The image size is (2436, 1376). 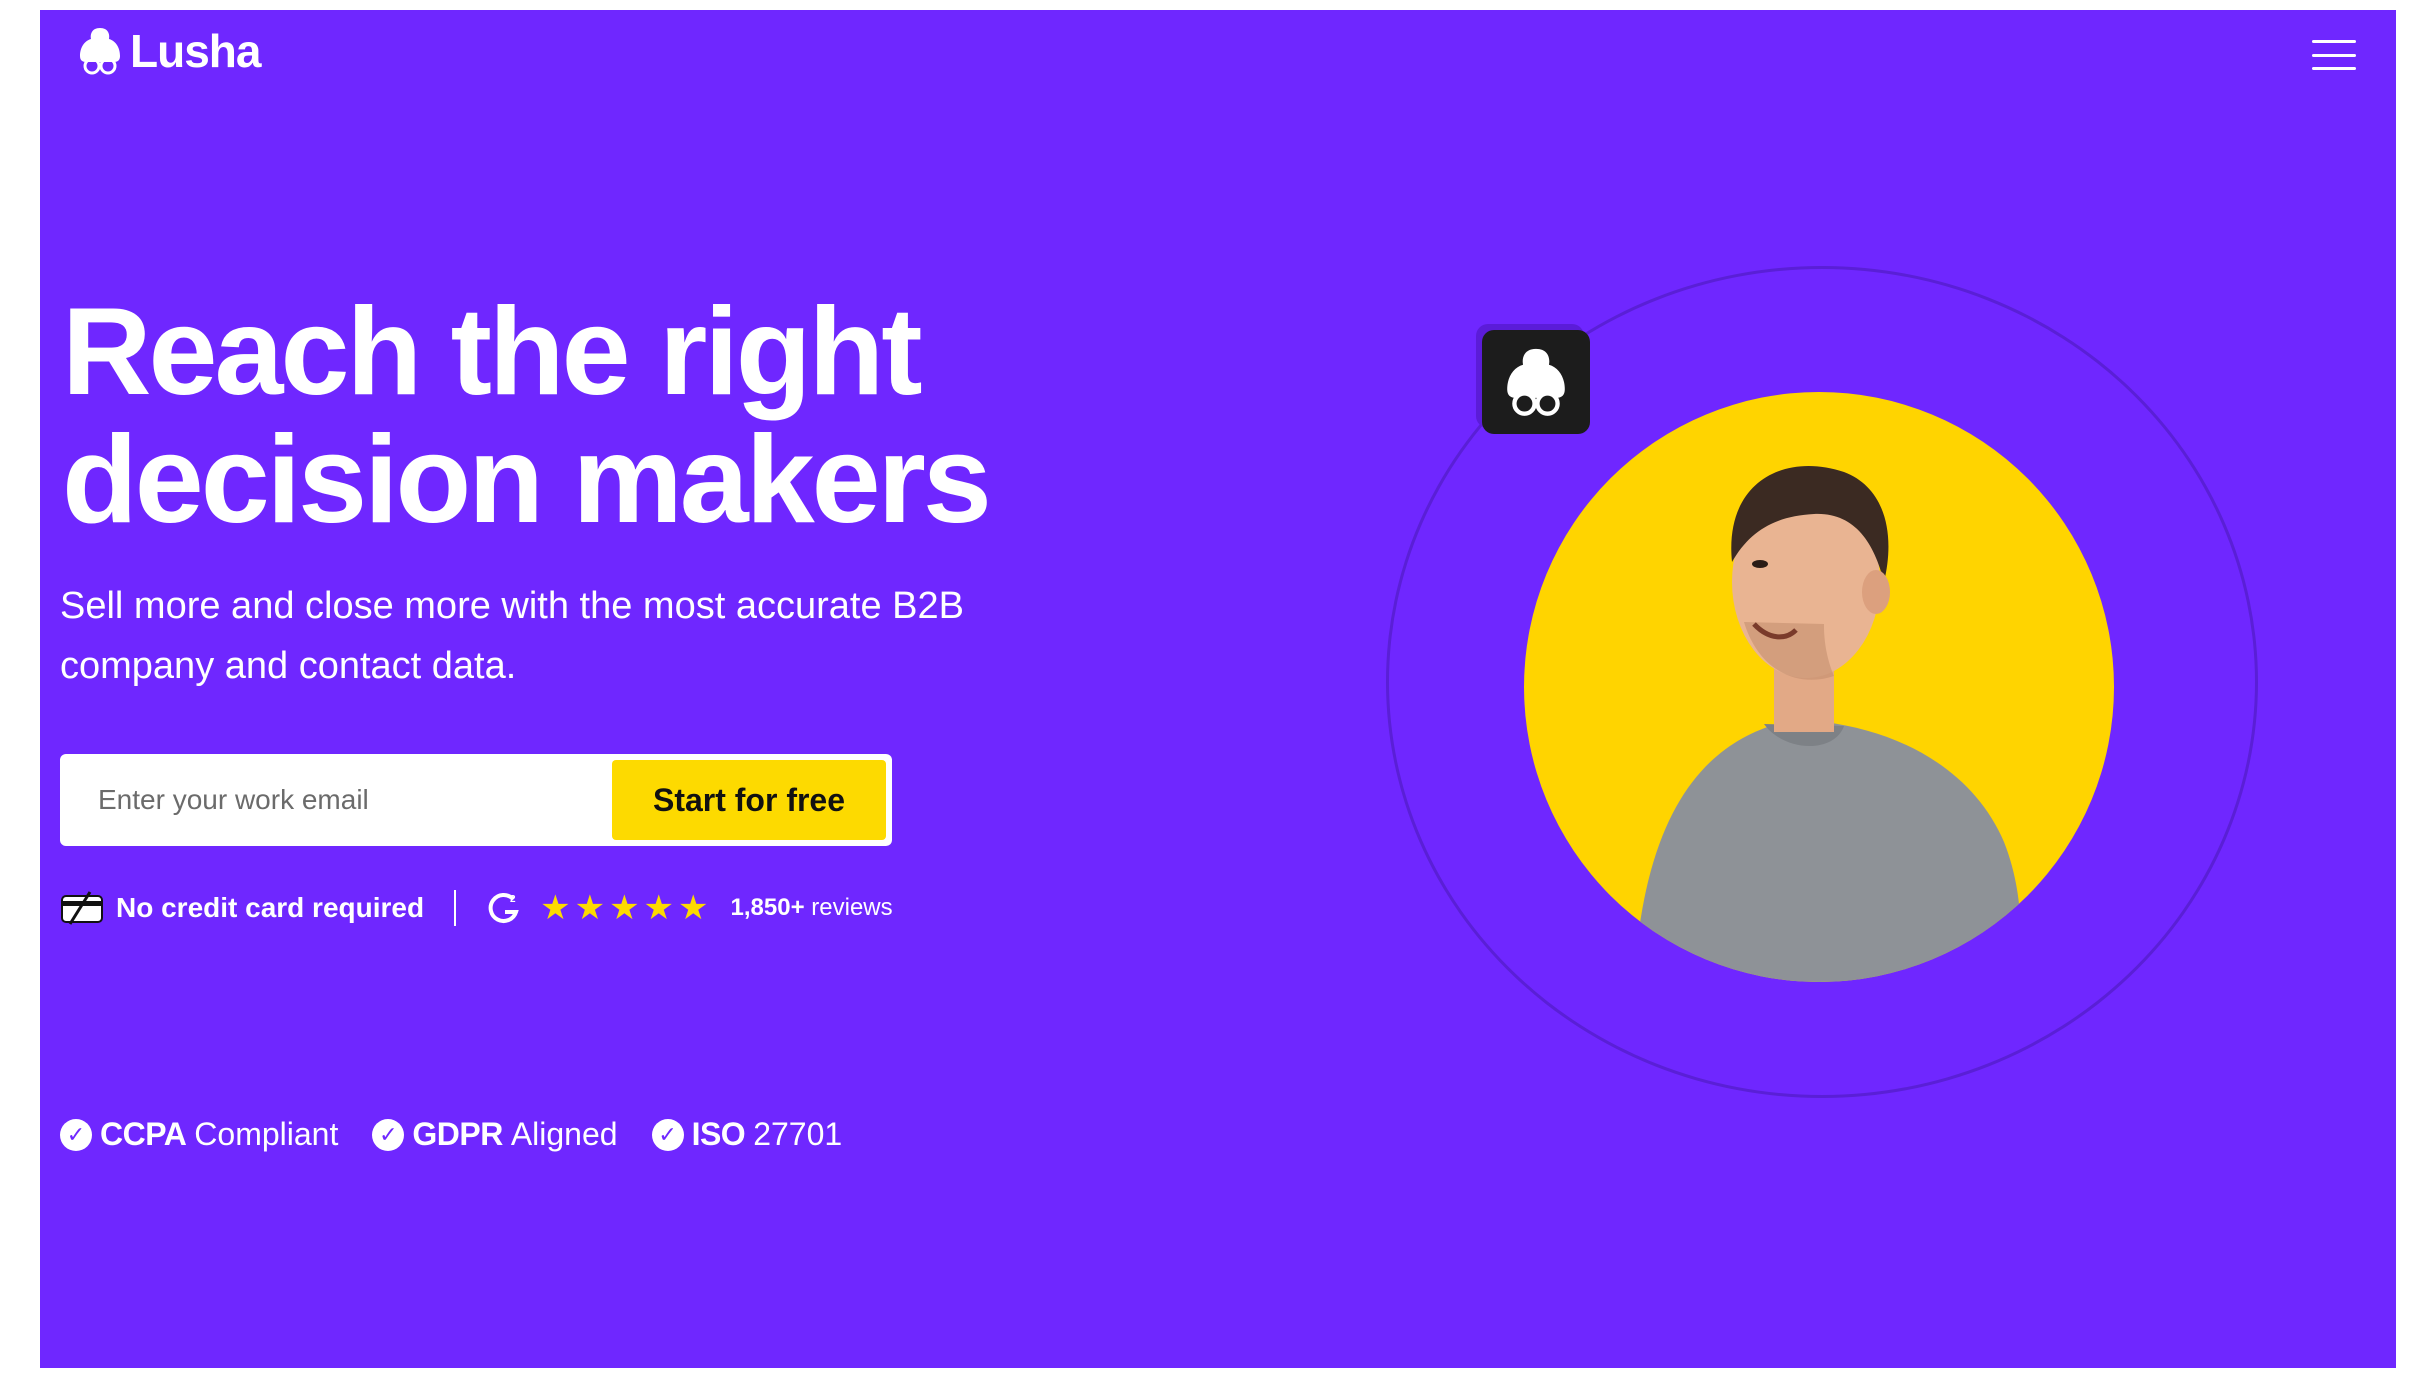 What do you see at coordinates (798, 1134) in the screenshot?
I see `badge-label: 27701` at bounding box center [798, 1134].